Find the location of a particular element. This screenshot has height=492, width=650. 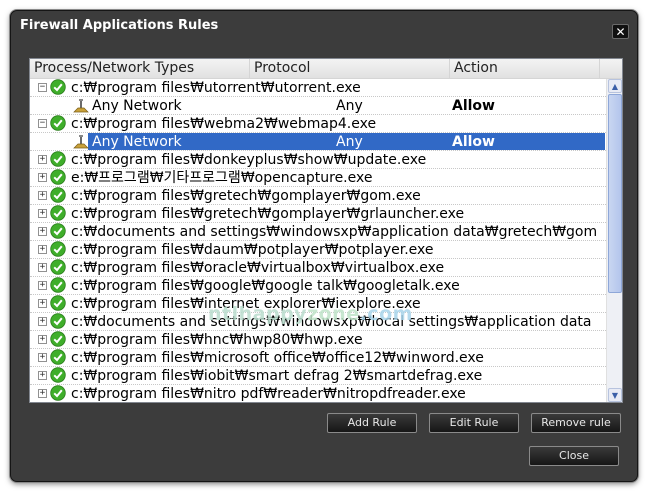

process-row: + c:₩program files₩hnc₩hwp80₩hwp.exe is located at coordinates (319, 340).